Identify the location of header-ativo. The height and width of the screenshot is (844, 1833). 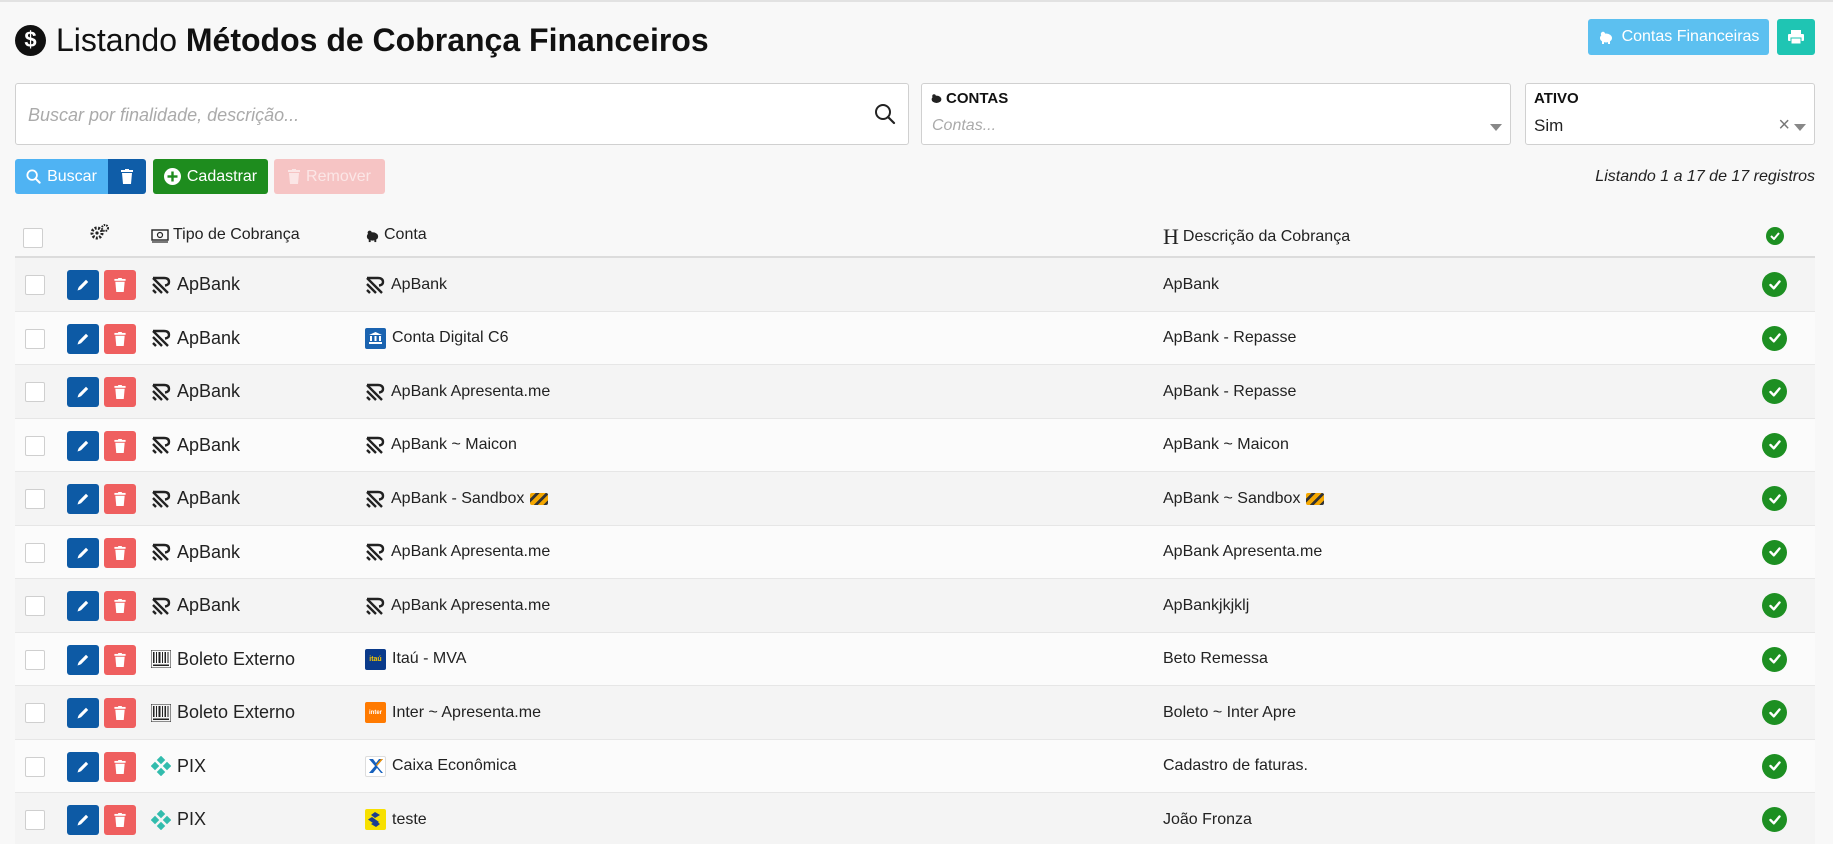
(1775, 236).